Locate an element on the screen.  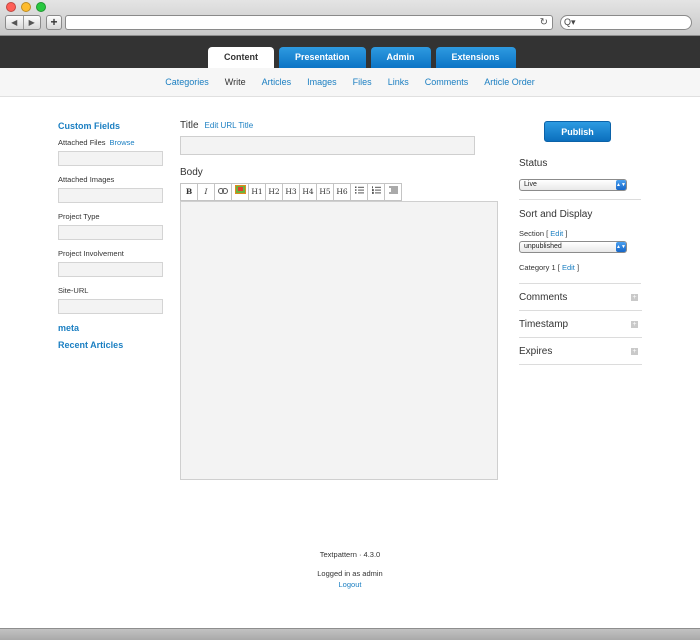
numbered-list-icon is located at coordinates (376, 192).